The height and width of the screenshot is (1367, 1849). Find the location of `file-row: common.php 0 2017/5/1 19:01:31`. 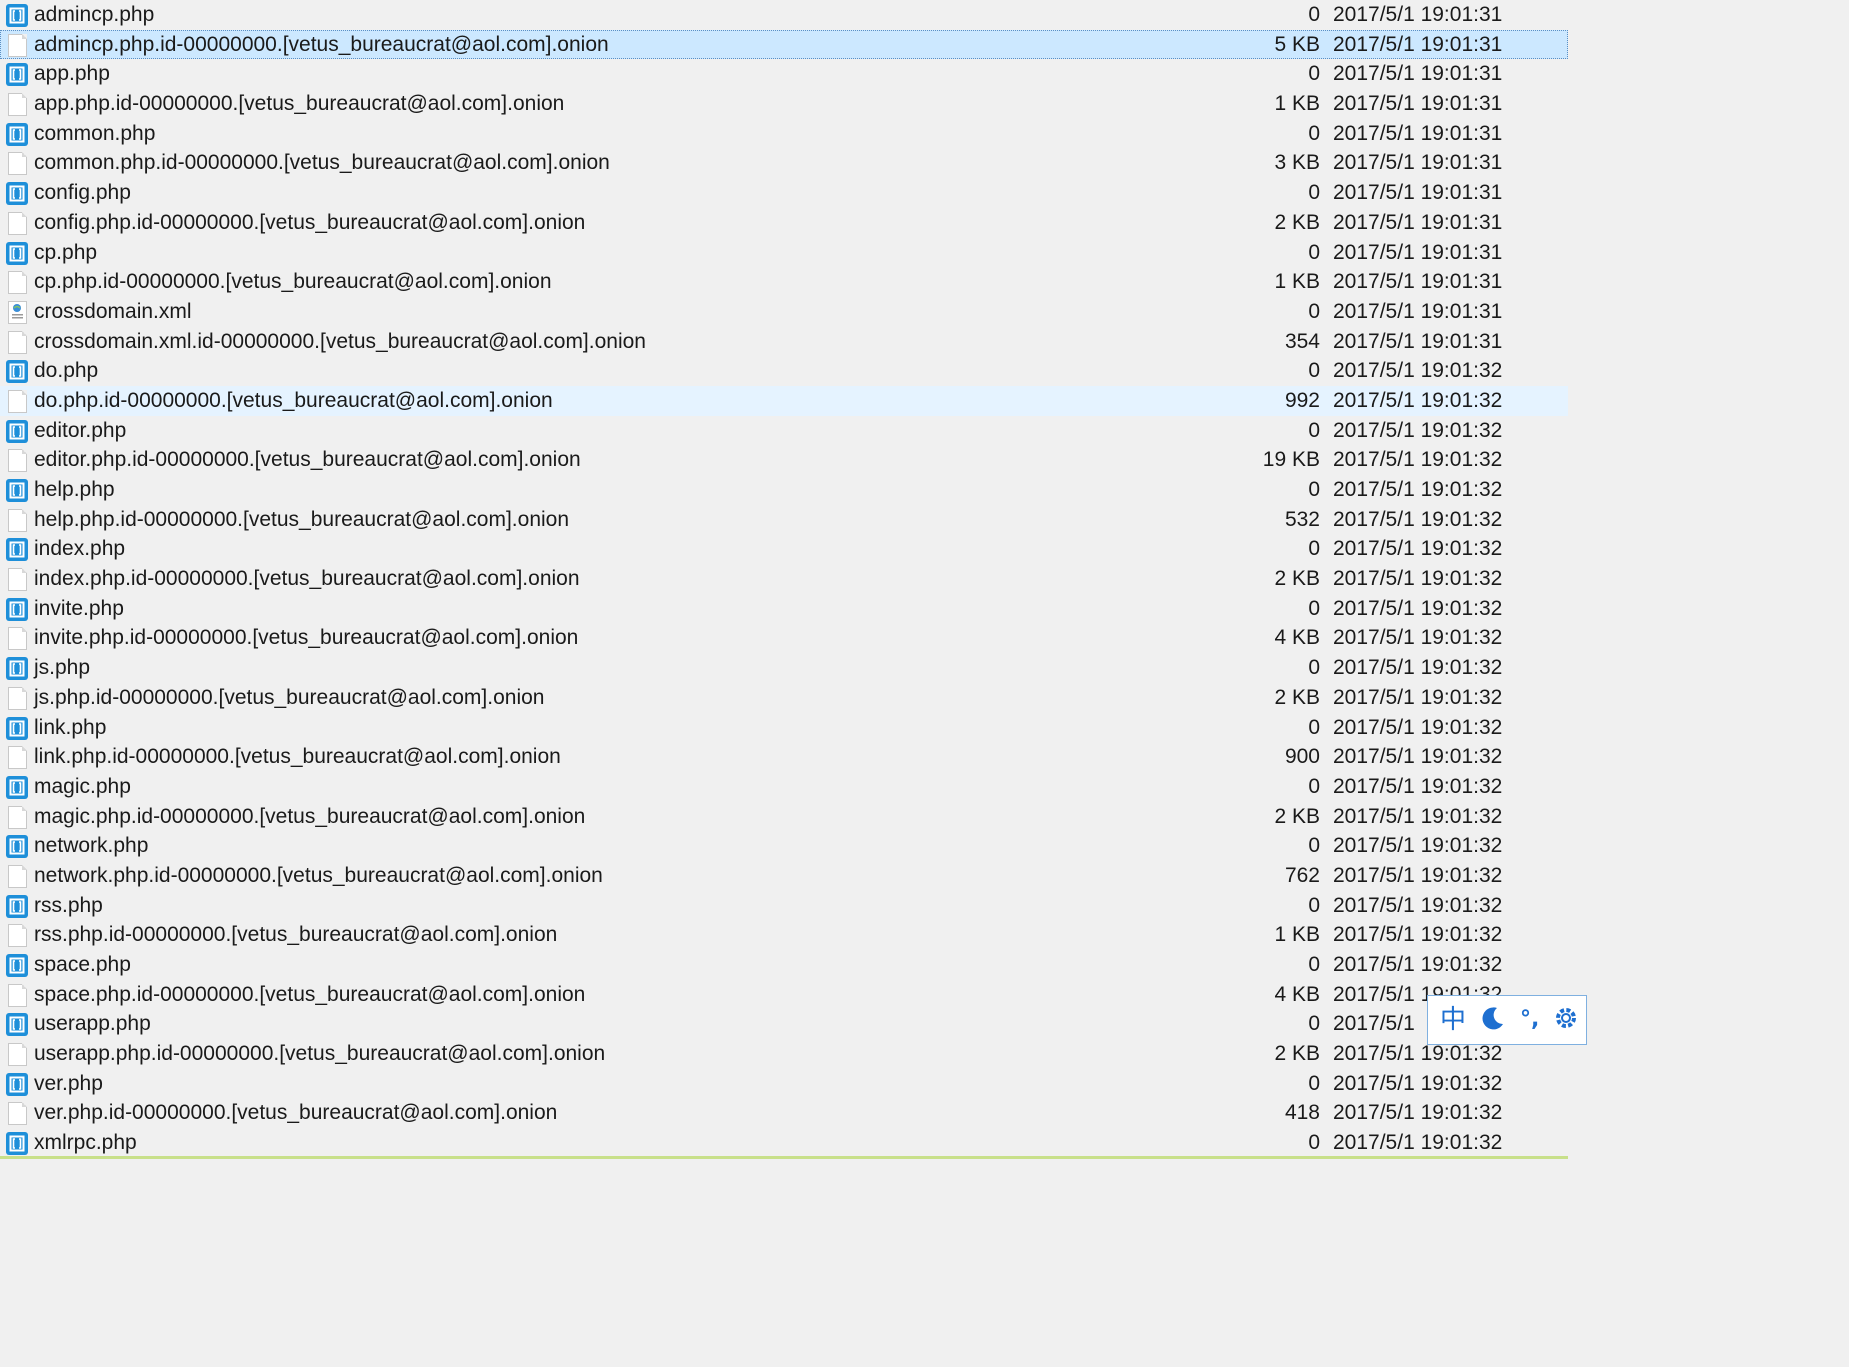

file-row: common.php 0 2017/5/1 19:01:31 is located at coordinates (784, 134).